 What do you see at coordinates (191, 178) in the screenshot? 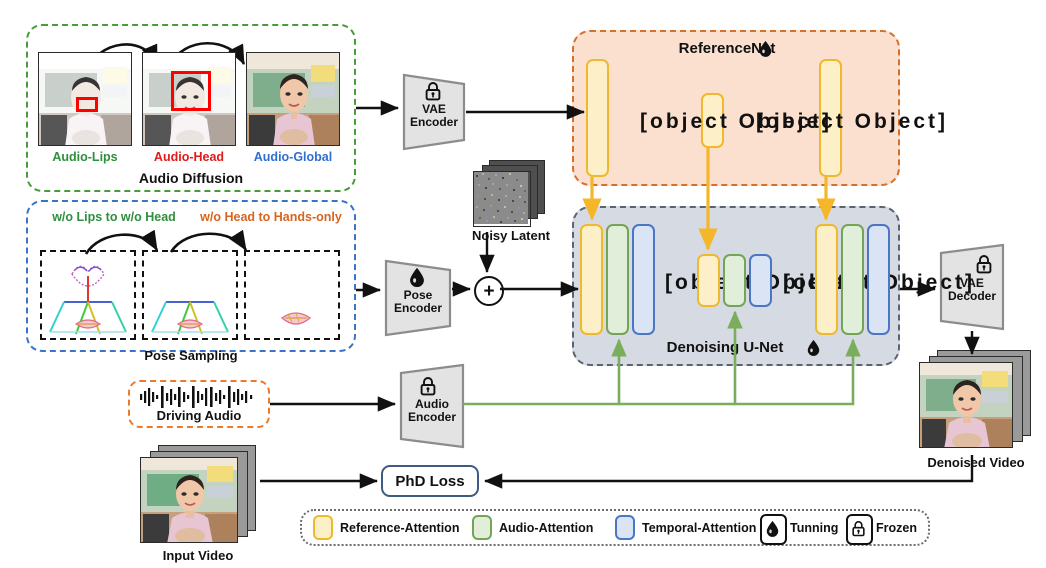
I see `audio-diffusion-group-label: Audio Diffusion` at bounding box center [191, 178].